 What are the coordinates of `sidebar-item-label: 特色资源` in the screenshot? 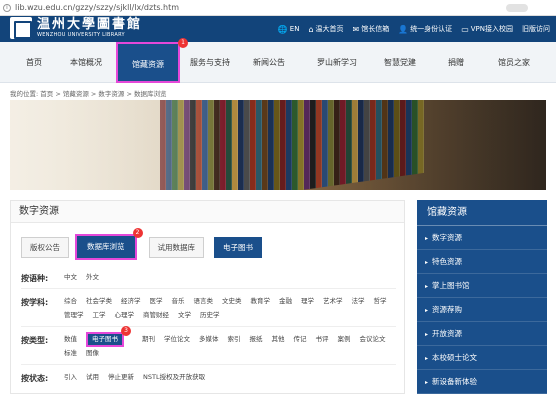 It's located at (447, 261).